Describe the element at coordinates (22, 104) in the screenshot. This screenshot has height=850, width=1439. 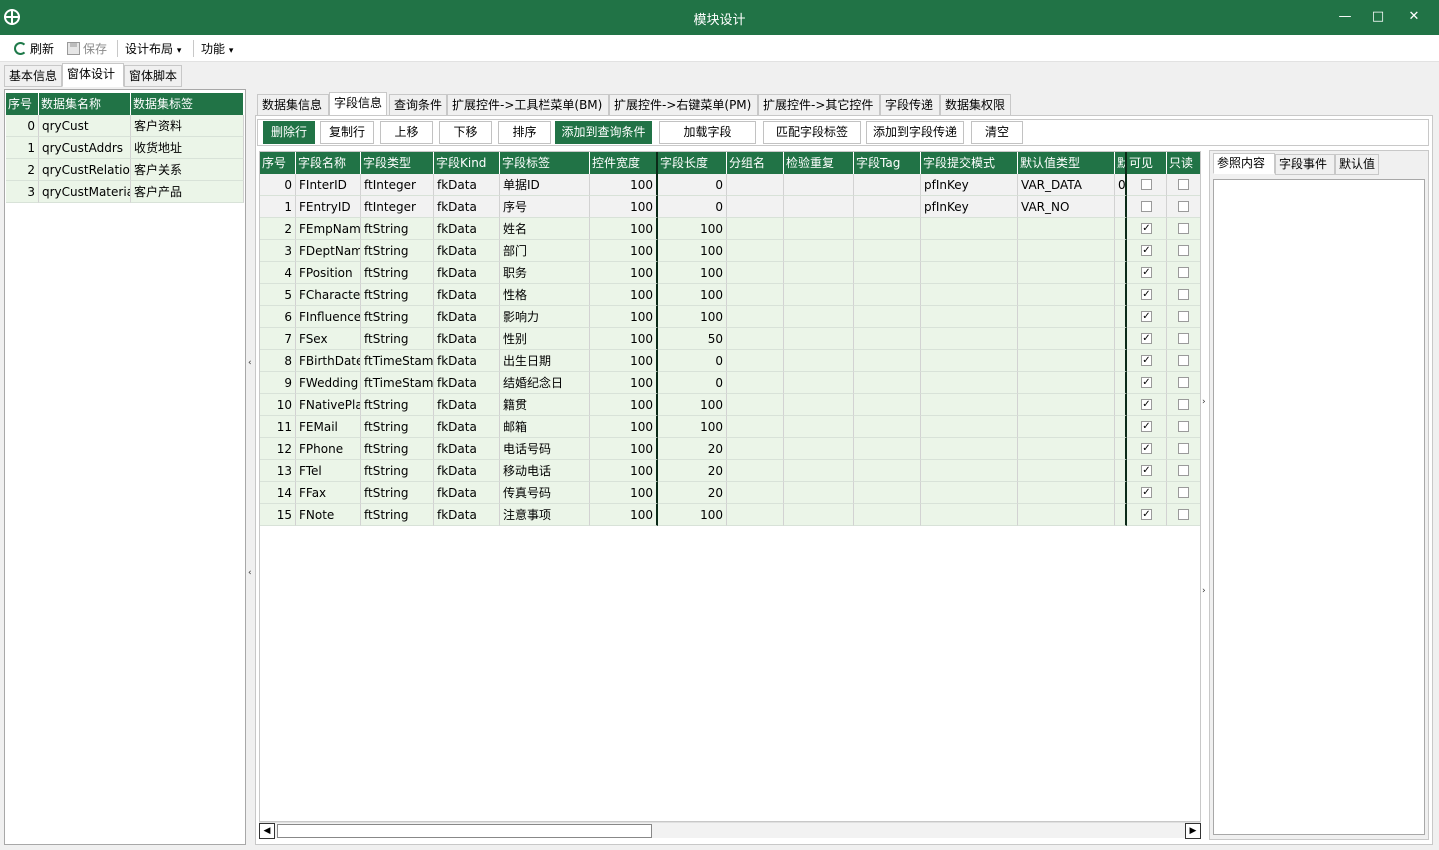
I see `column-header: 序号` at that location.